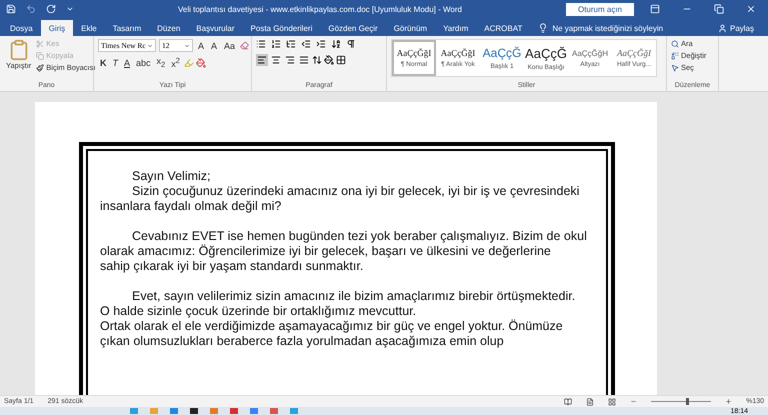  Describe the element at coordinates (191, 206) in the screenshot. I see `text-line: insanlara faydalı olmak değil mi?` at that location.